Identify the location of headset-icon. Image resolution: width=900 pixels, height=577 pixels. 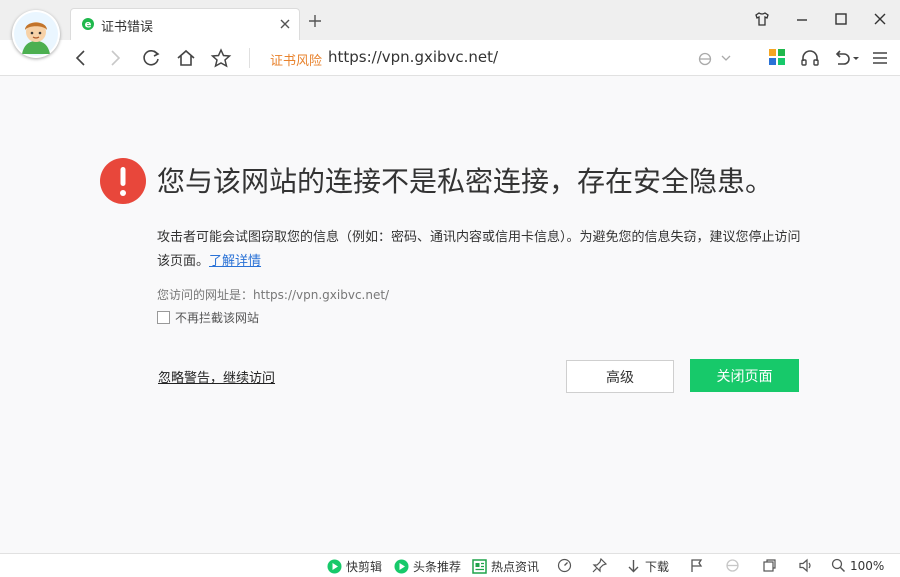
(810, 58).